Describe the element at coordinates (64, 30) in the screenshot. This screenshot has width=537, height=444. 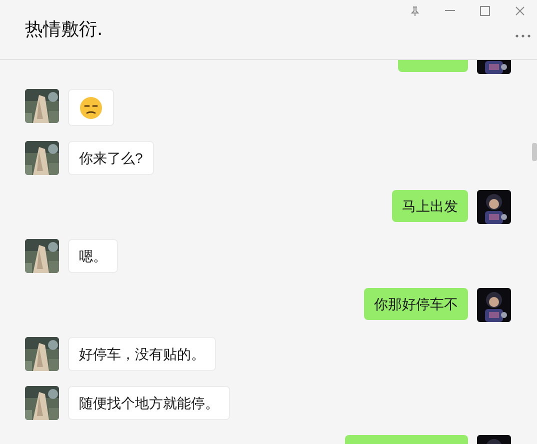
I see `window-title: 热情敷衍.` at that location.